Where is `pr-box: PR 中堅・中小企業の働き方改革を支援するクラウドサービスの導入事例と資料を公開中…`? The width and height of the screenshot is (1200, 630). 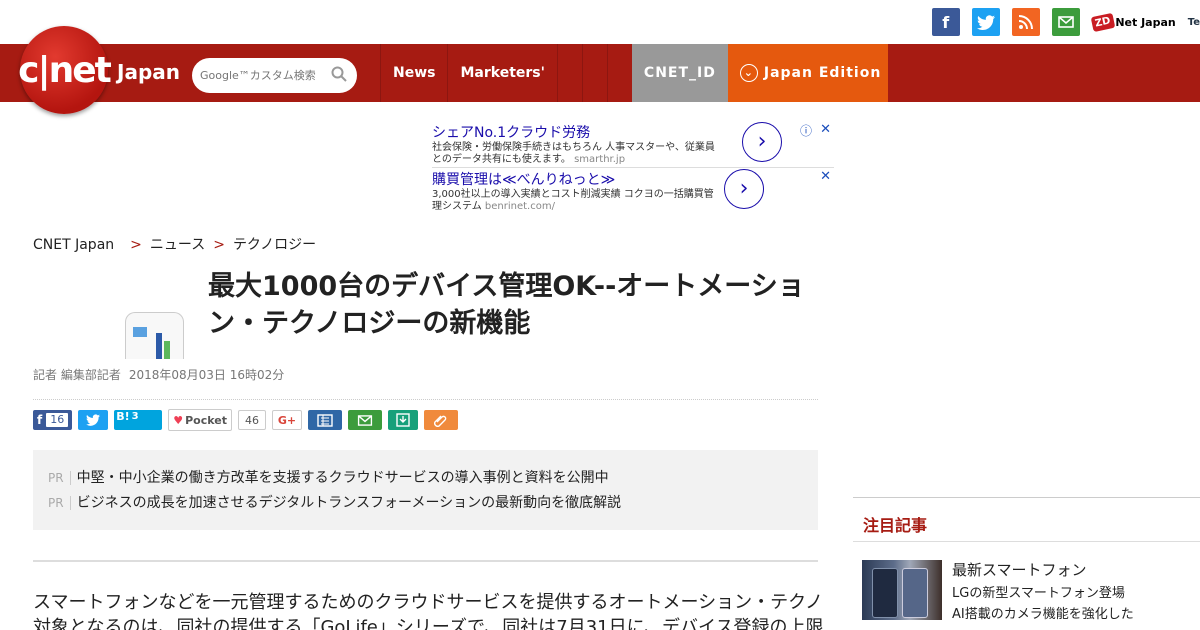
pr-box: PR 中堅・中小企業の働き方改革を支援するクラウドサービスの導入事例と資料を公開中… is located at coordinates (425, 490).